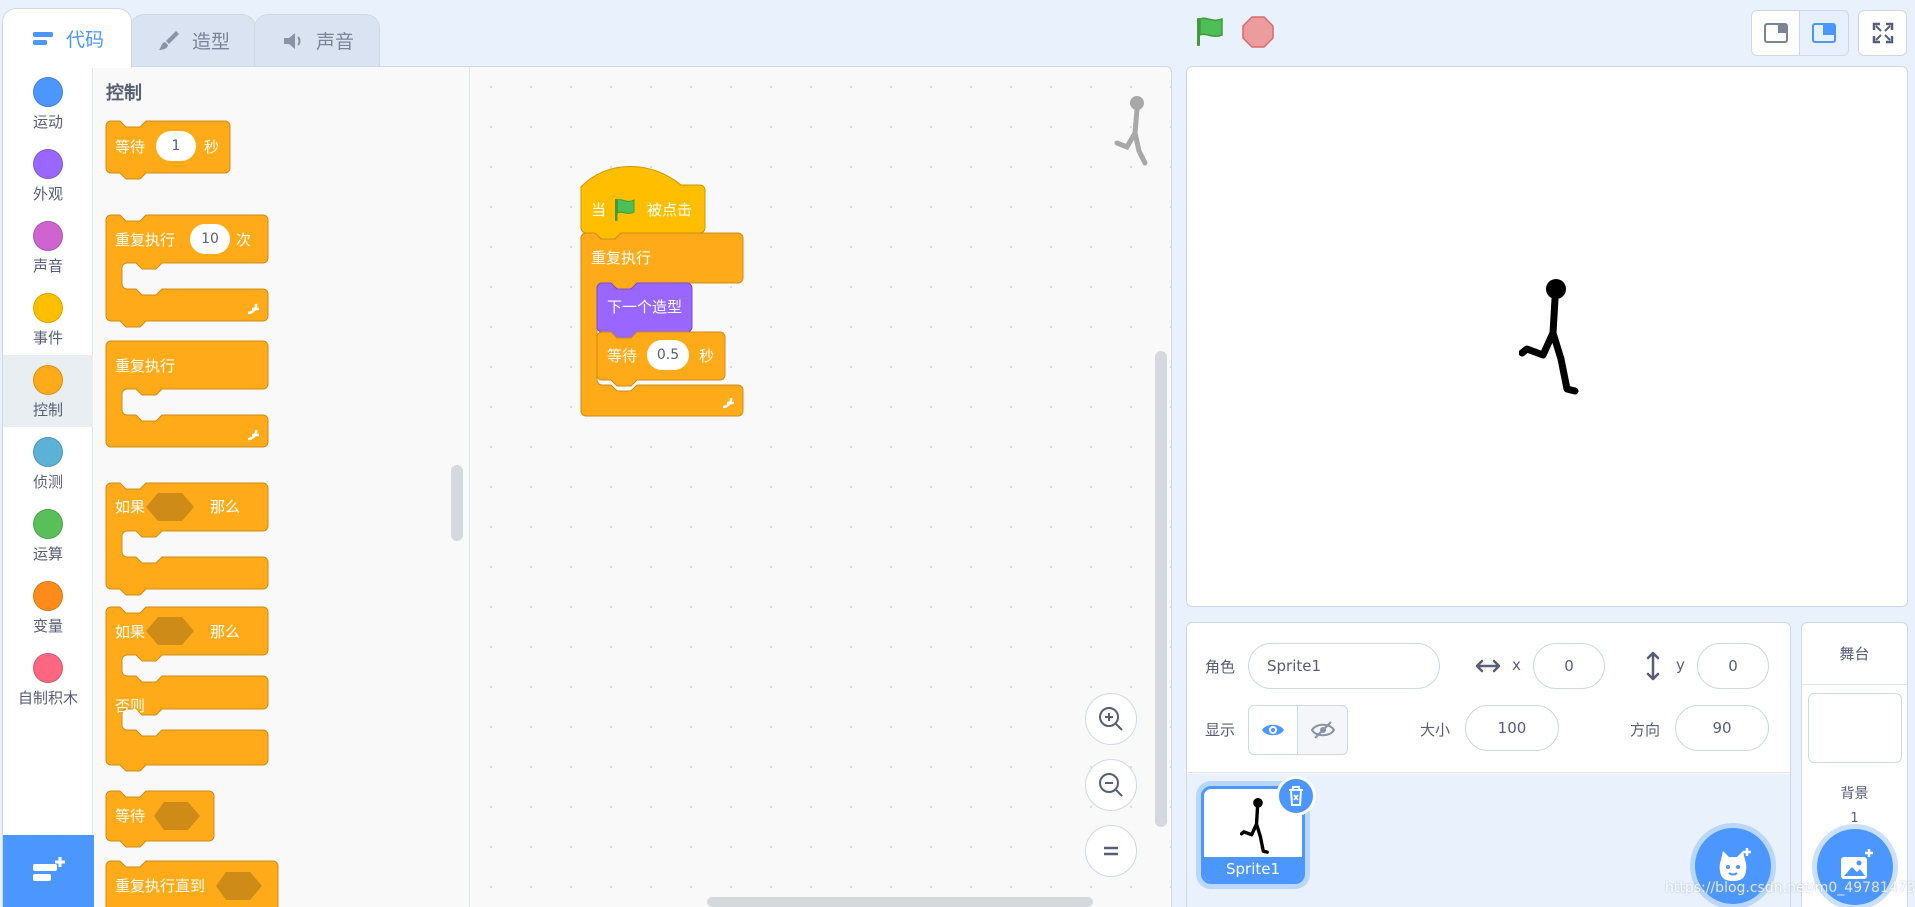 This screenshot has width=1915, height=907. I want to click on sprite-name-input: Sprite1, so click(1344, 666).